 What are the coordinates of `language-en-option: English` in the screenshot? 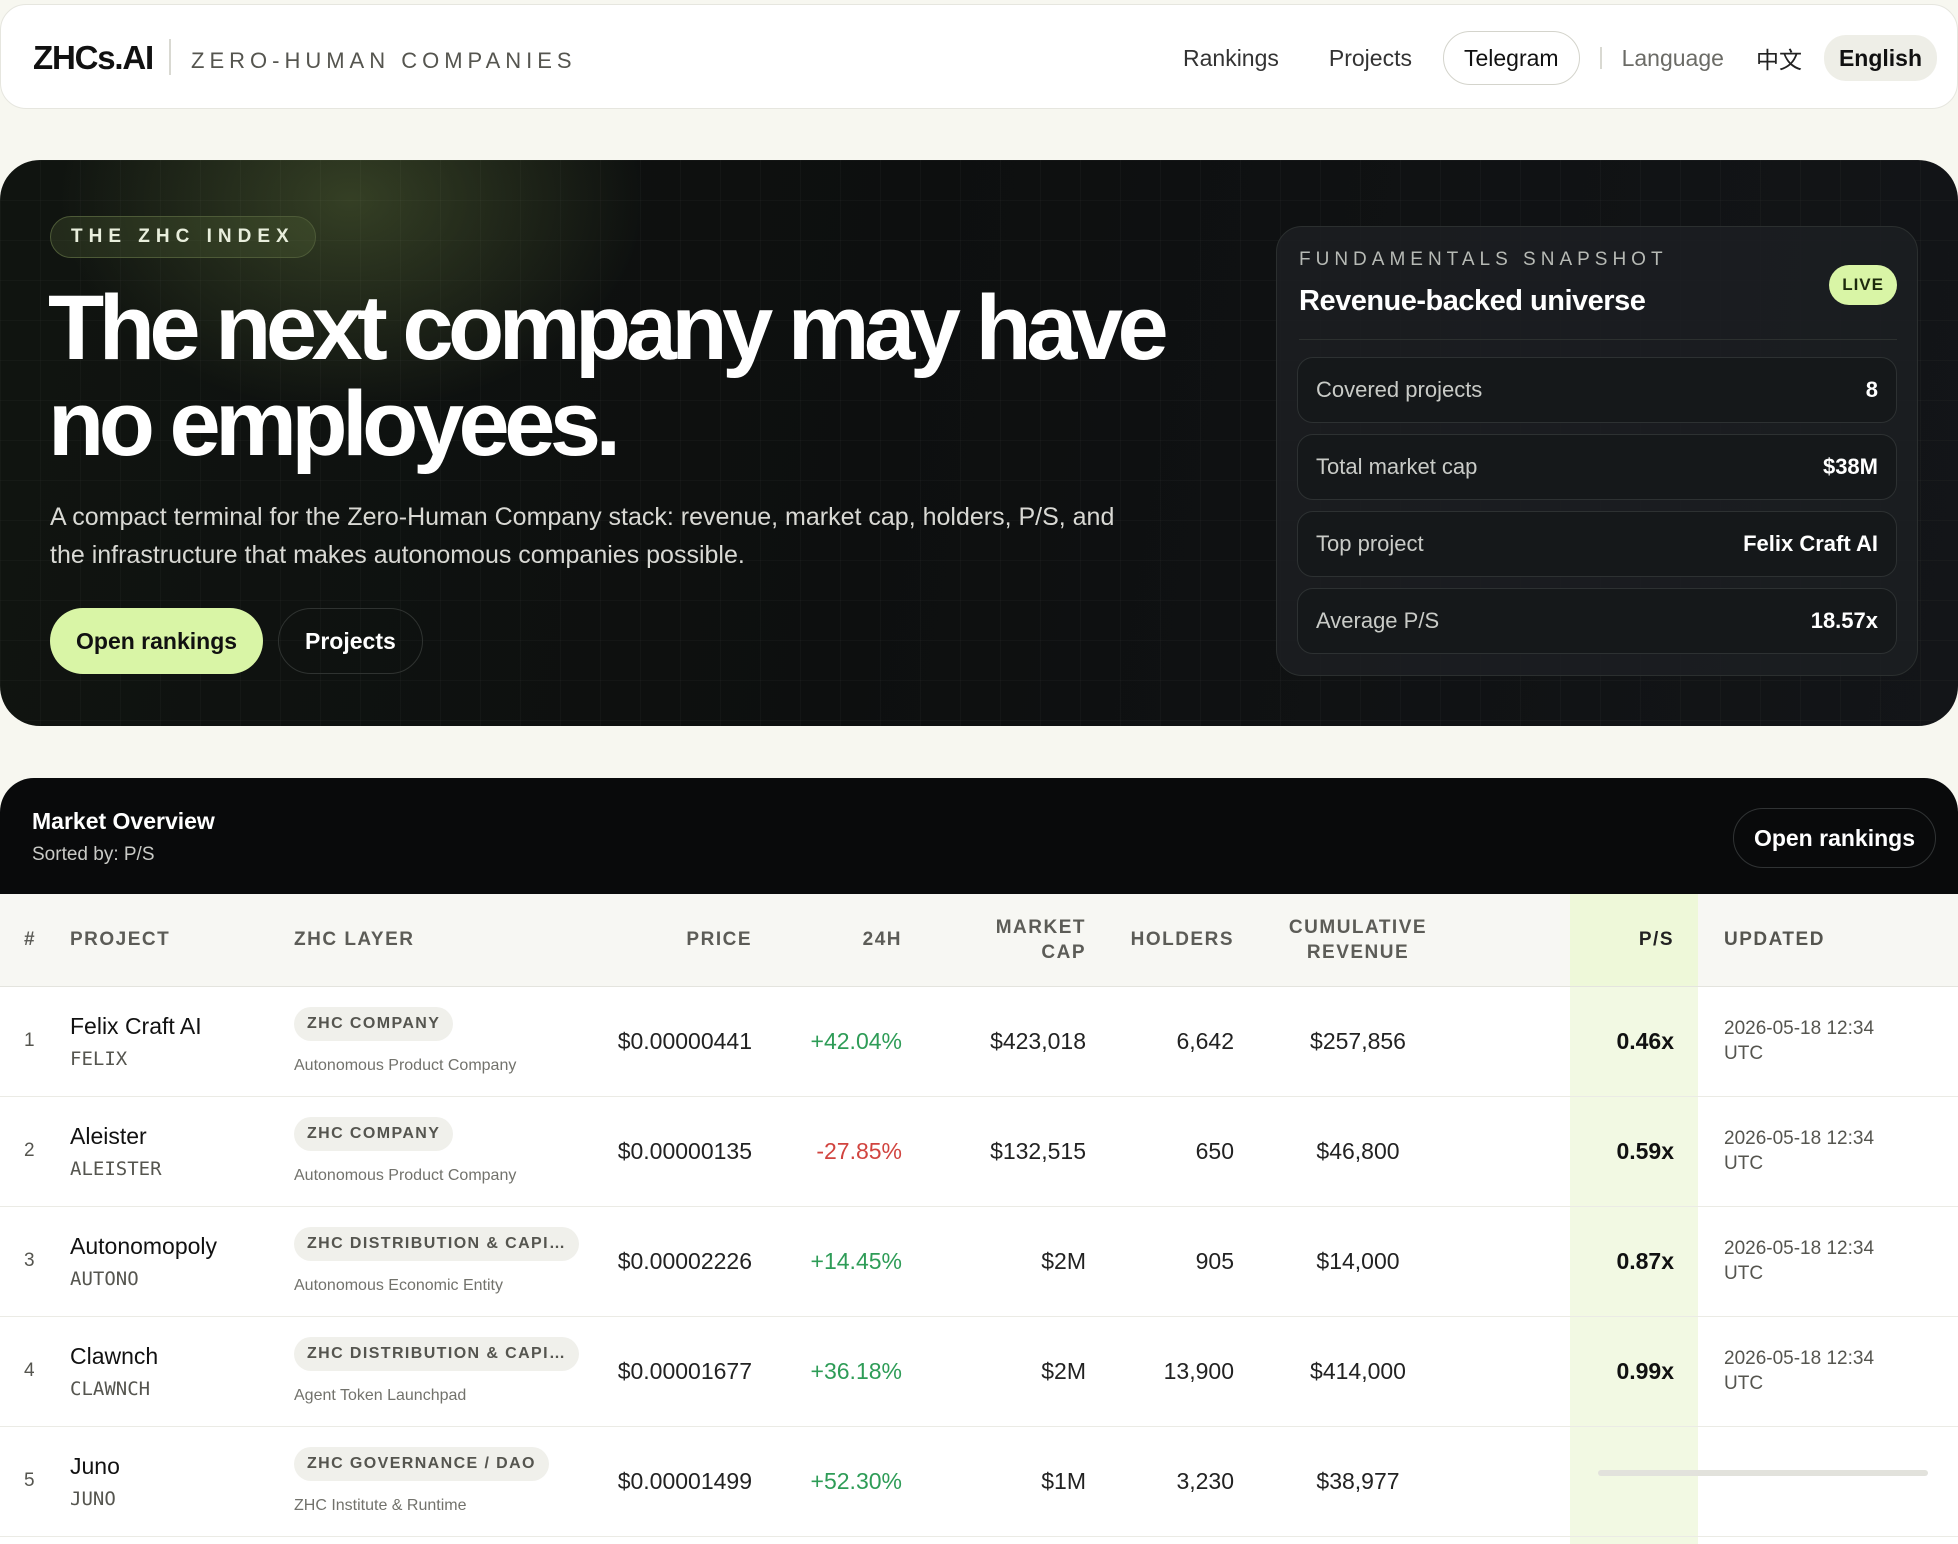 It's located at (1880, 58).